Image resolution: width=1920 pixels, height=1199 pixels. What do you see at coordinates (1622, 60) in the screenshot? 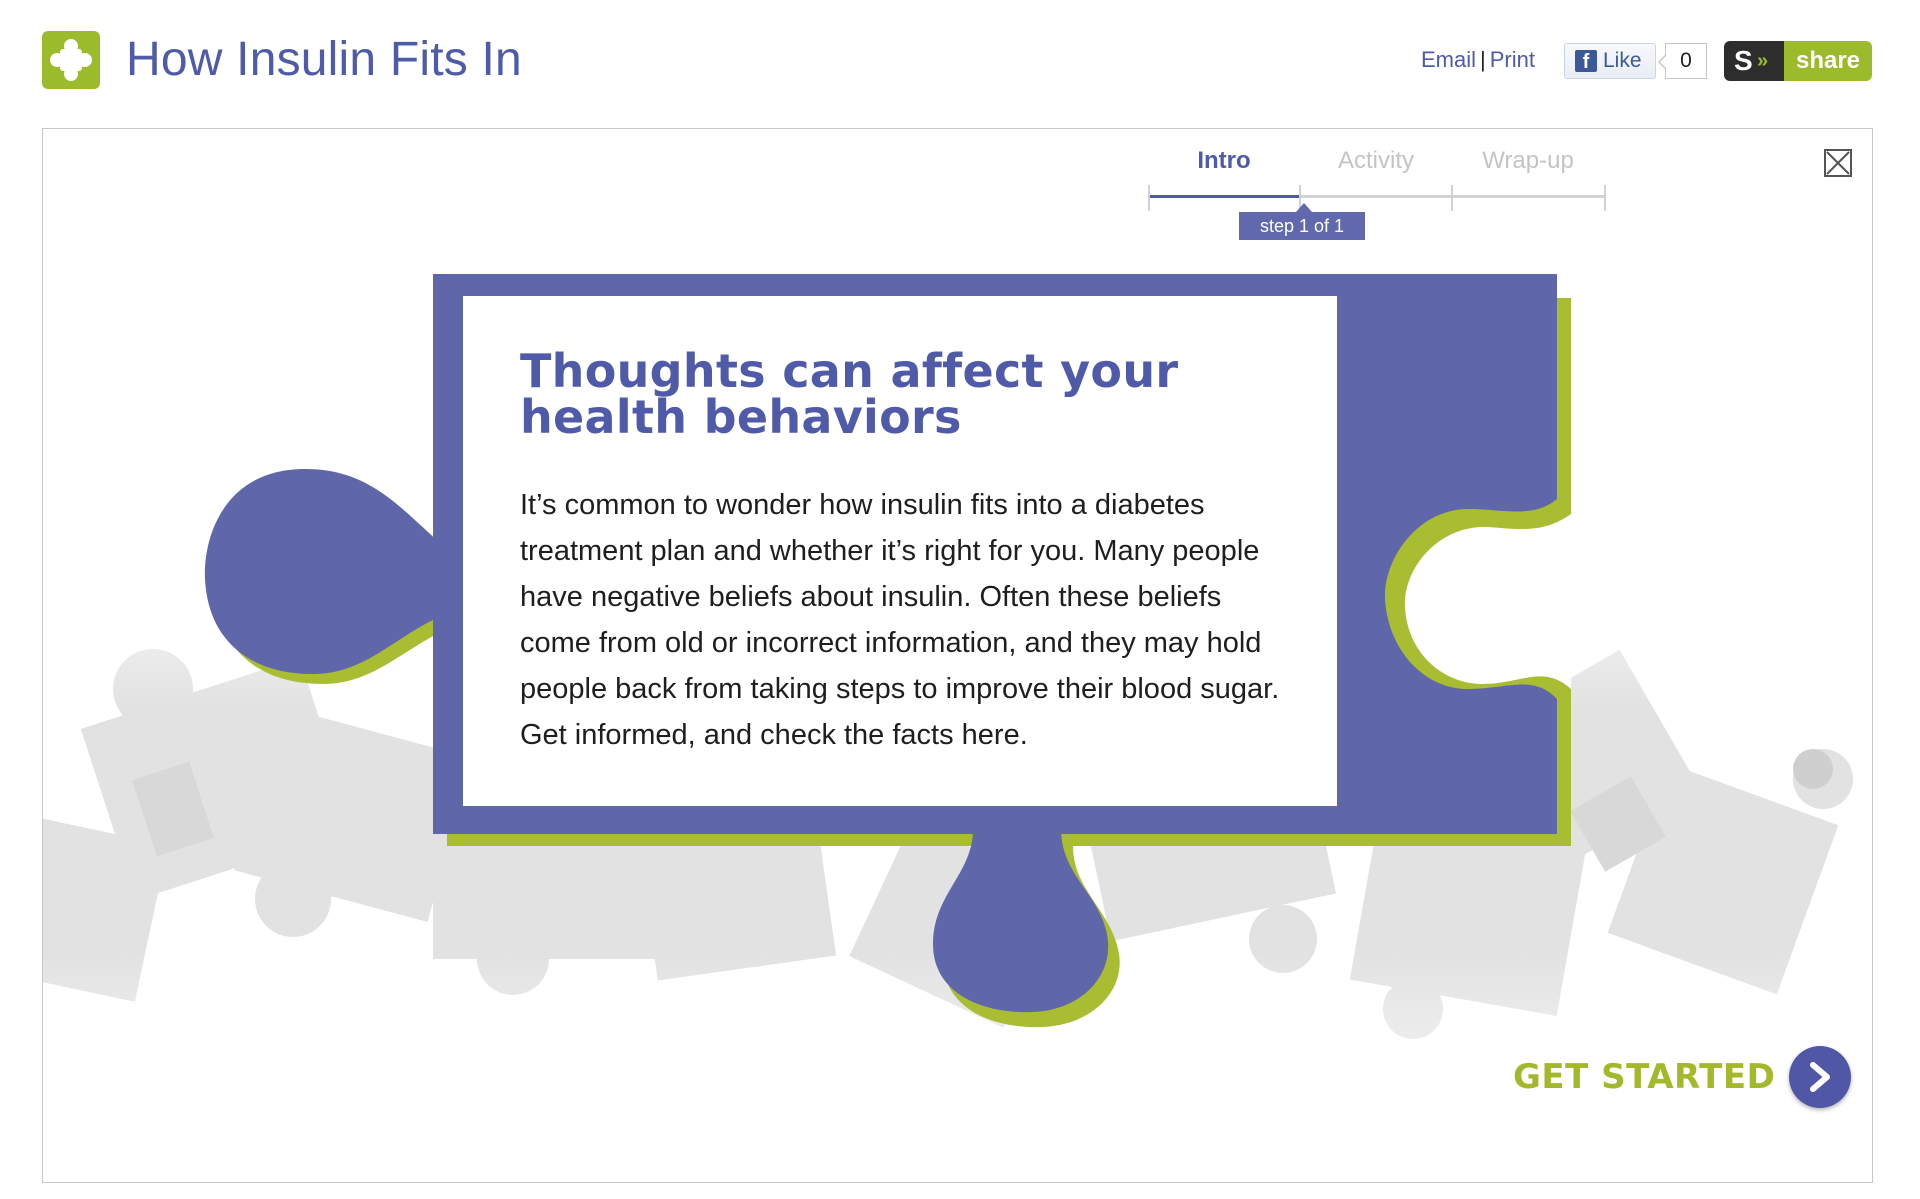
I see `facebook-like-label: Like` at bounding box center [1622, 60].